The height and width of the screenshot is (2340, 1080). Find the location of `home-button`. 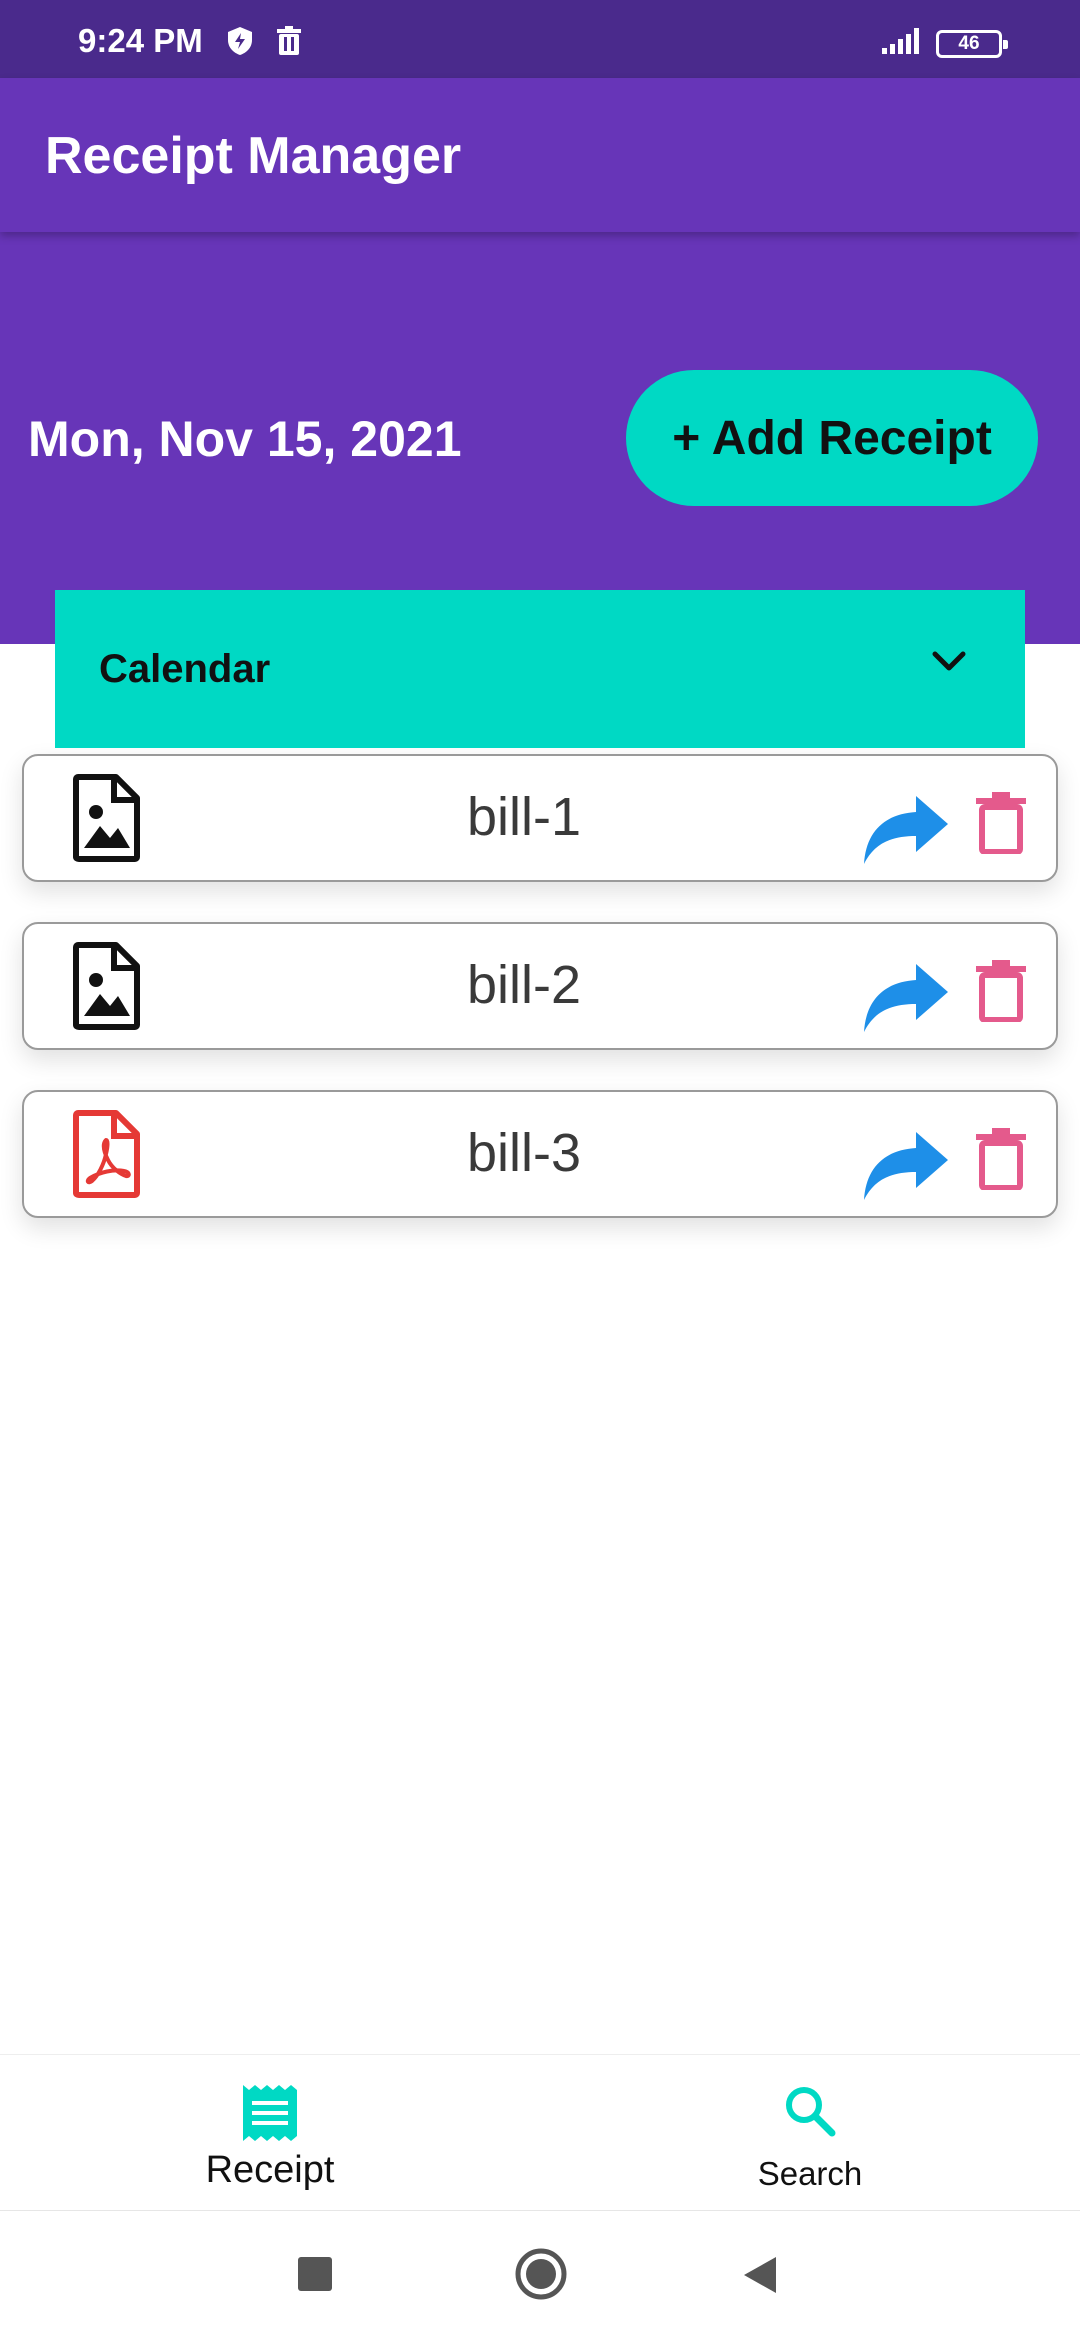

home-button is located at coordinates (541, 2276).